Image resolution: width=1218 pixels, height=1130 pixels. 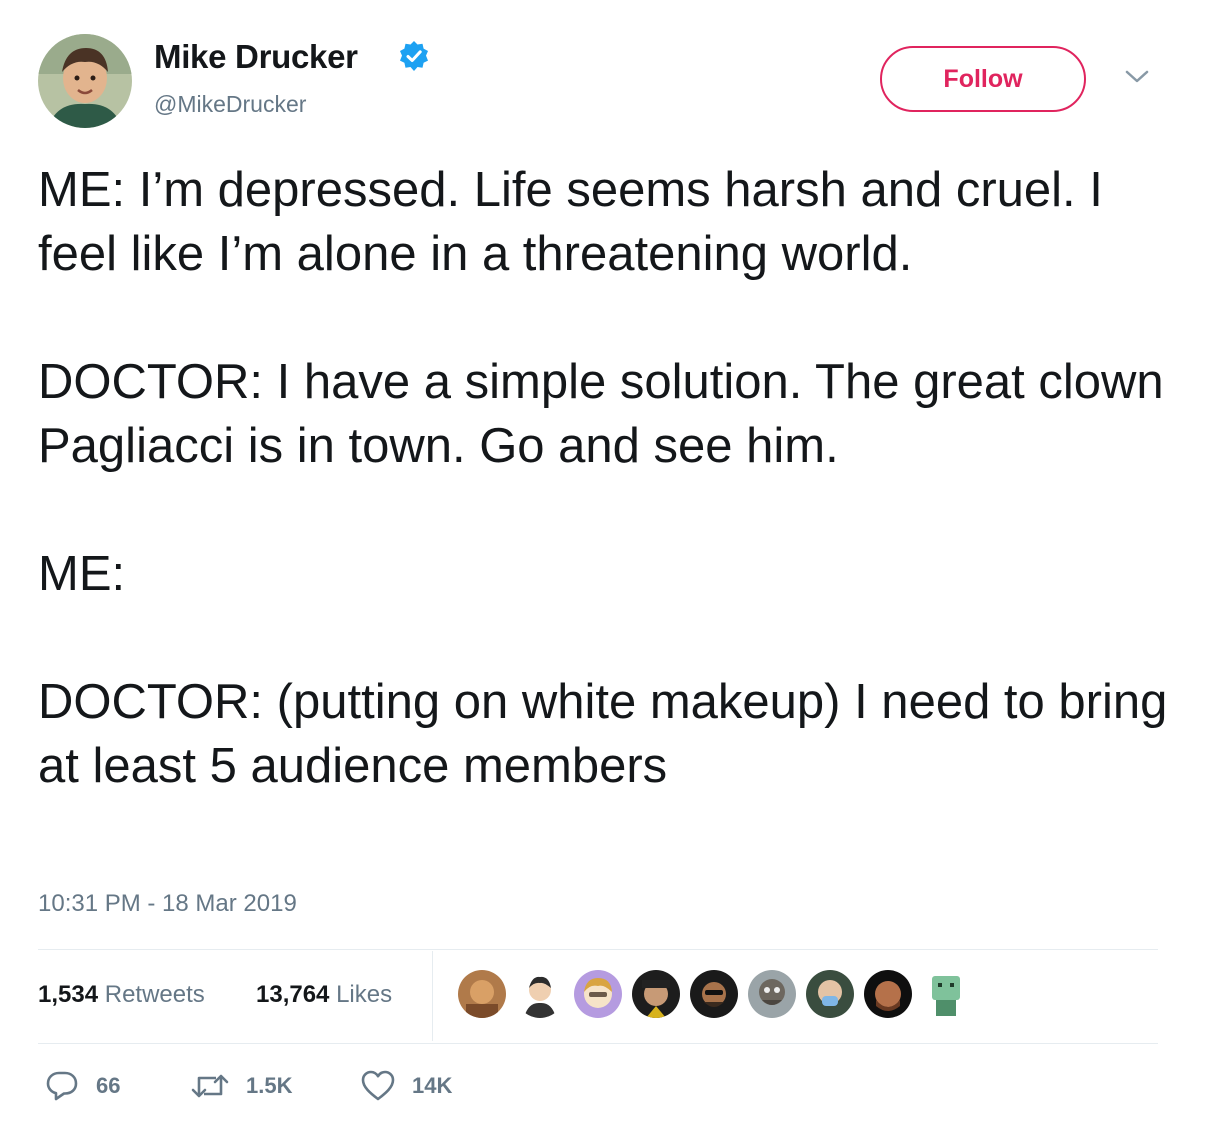 I want to click on retweet-icon, so click(x=210, y=1086).